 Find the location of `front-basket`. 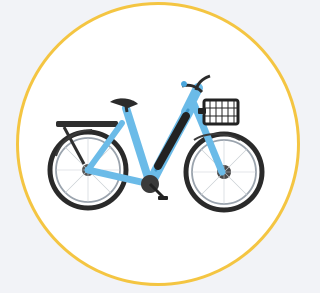

front-basket is located at coordinates (219, 112).